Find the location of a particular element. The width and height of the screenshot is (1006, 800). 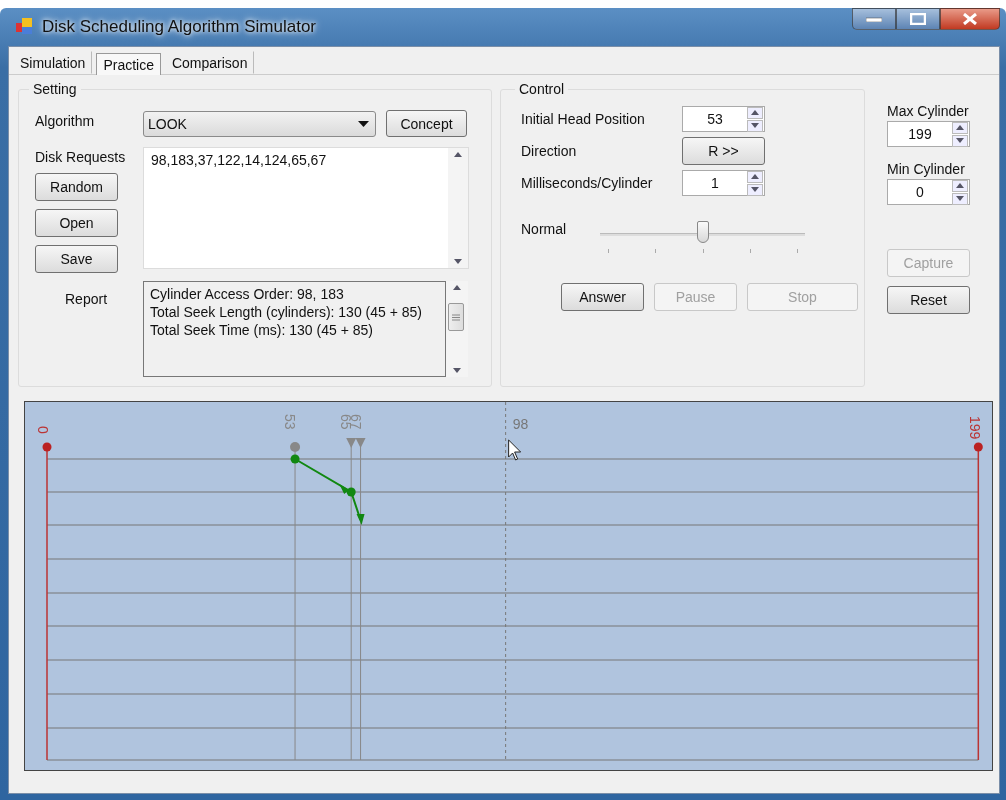

minimize-icon is located at coordinates (874, 19).